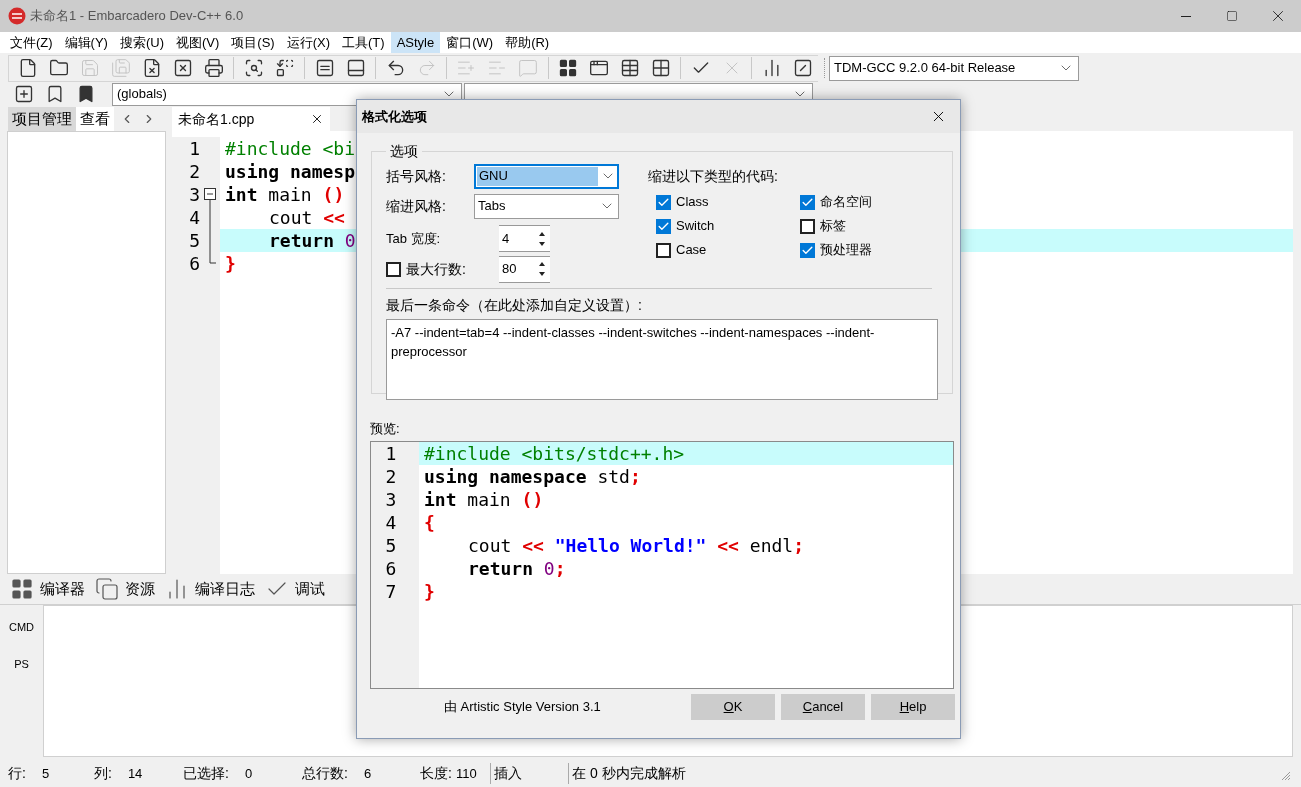 The width and height of the screenshot is (1301, 787). Describe the element at coordinates (470, 42) in the screenshot. I see `menu-item: 窗口(W)` at that location.